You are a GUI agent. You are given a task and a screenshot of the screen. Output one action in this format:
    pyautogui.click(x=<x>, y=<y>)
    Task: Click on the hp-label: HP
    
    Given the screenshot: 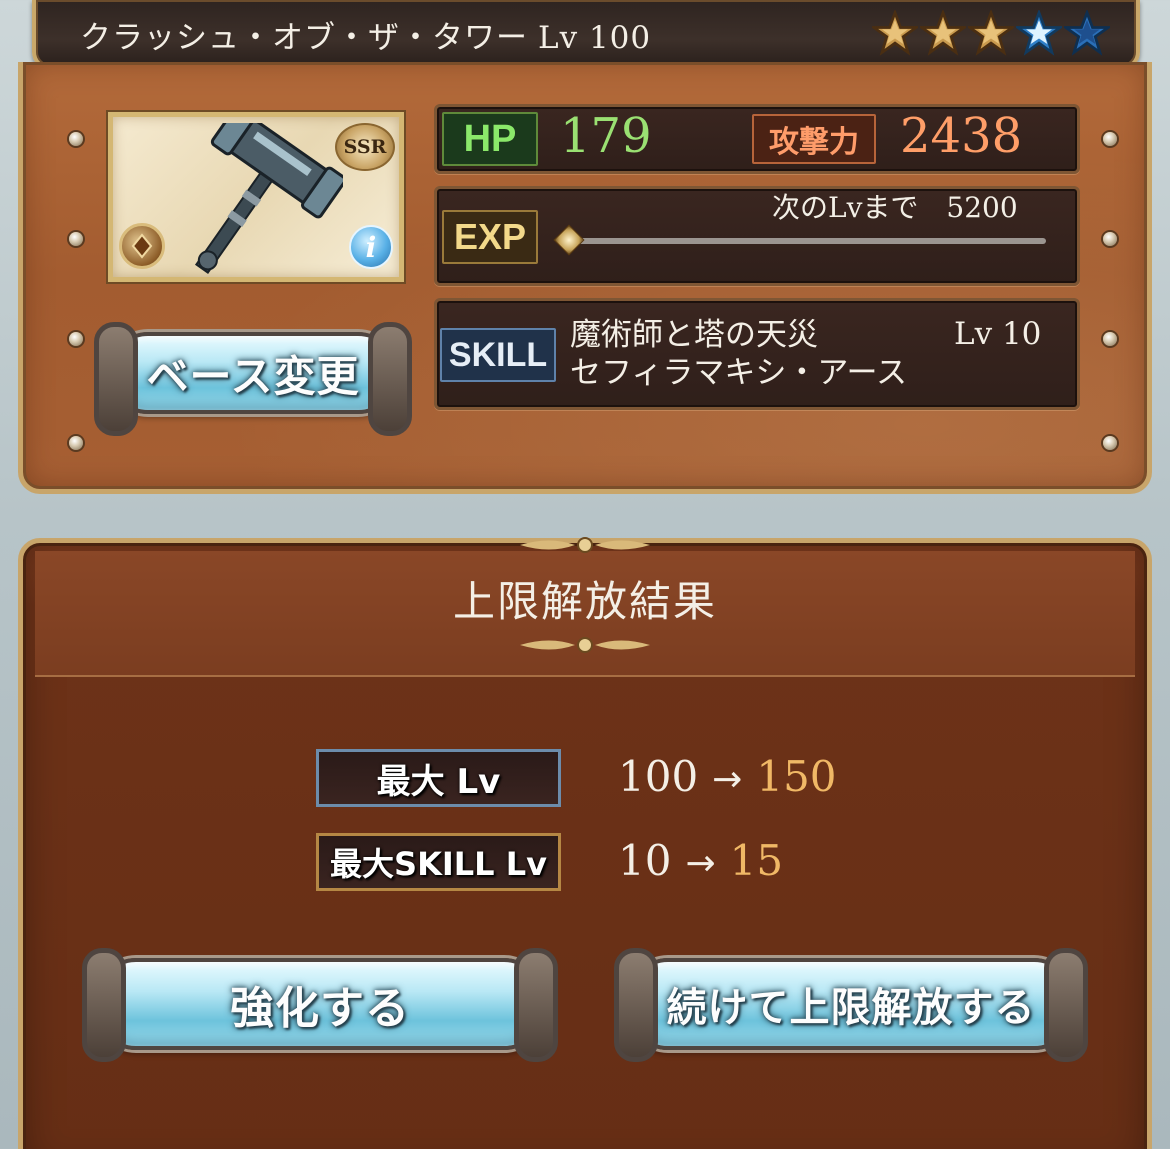 What is the action you would take?
    pyautogui.click(x=490, y=139)
    